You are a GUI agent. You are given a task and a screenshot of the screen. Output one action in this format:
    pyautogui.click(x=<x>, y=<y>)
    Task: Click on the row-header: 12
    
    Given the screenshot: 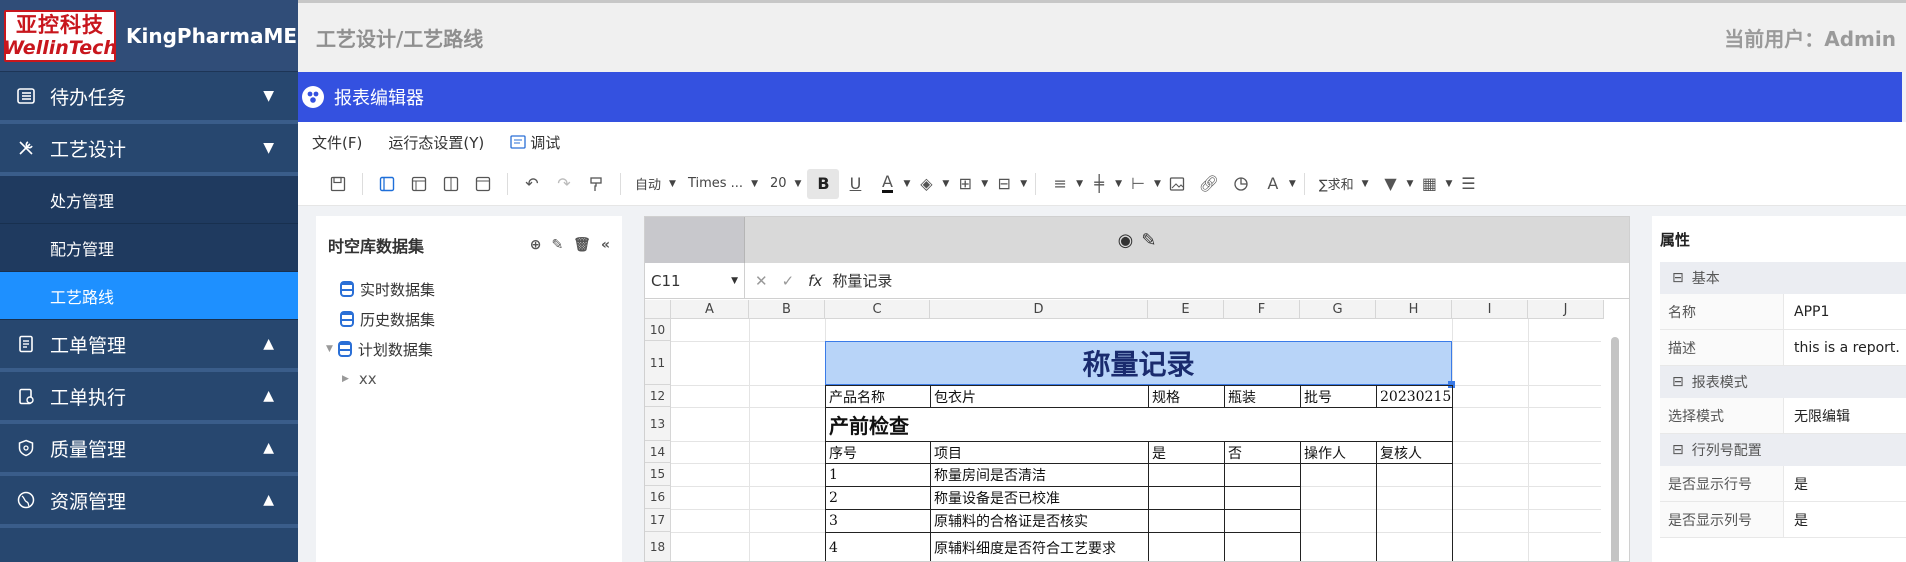 What is the action you would take?
    pyautogui.click(x=658, y=396)
    